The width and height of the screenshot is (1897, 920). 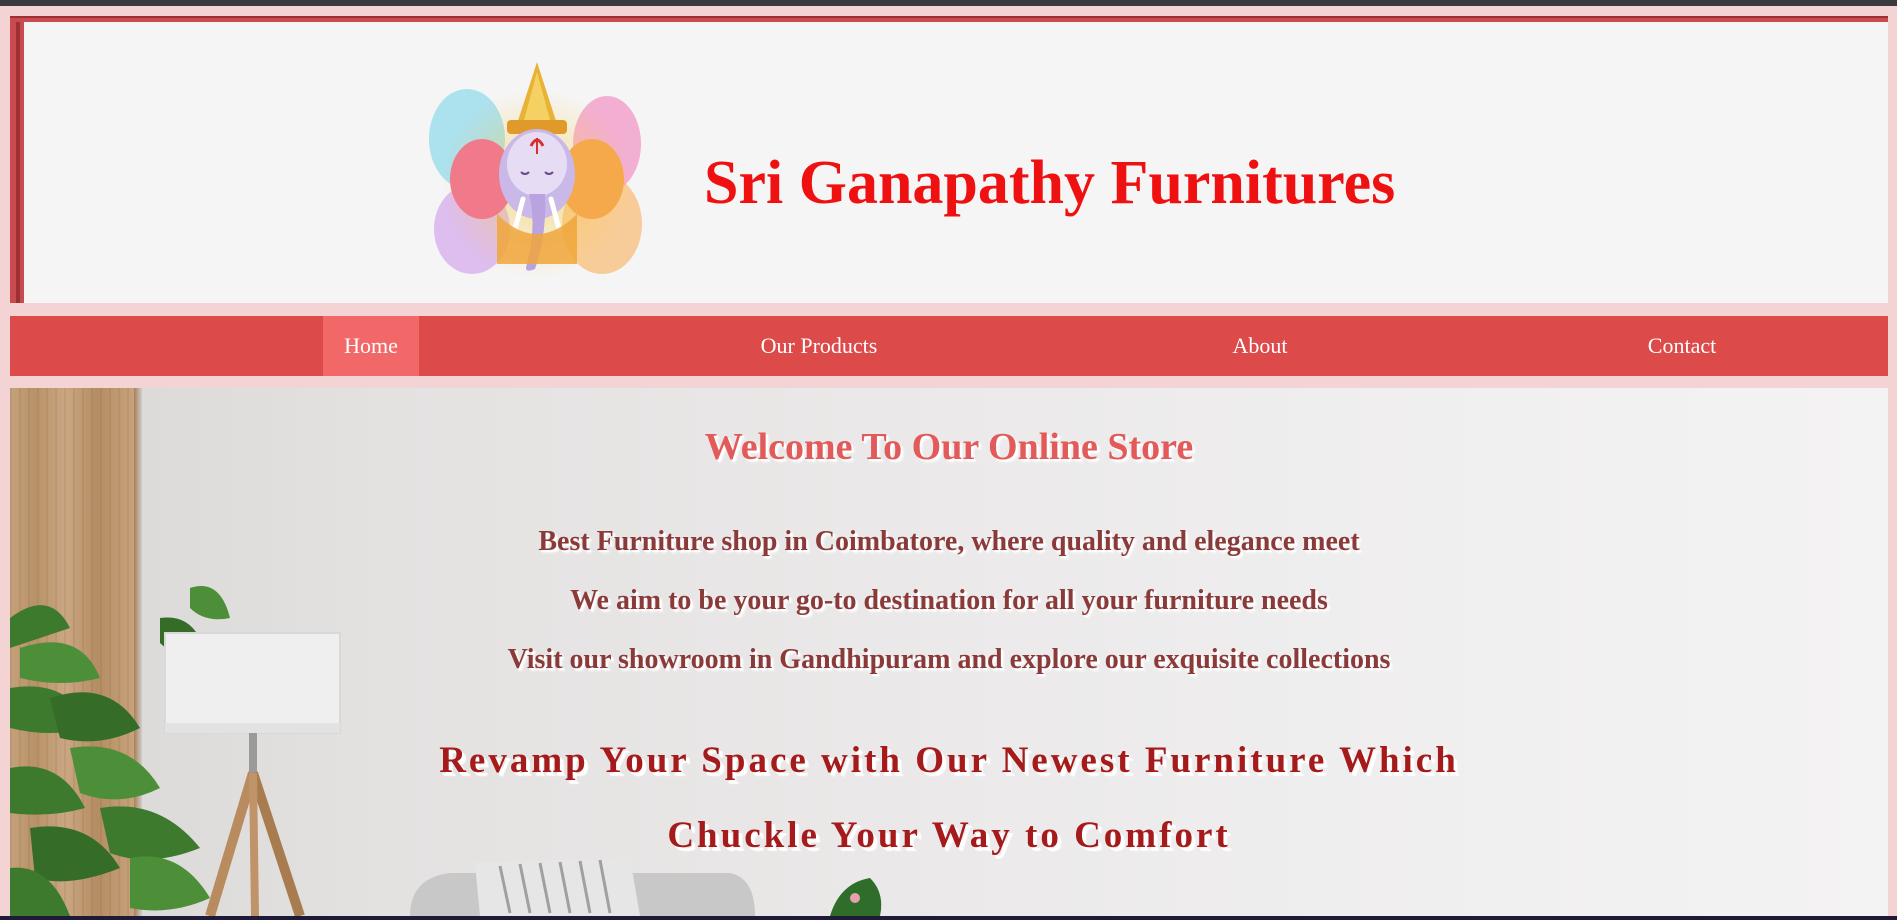 I want to click on nav-our-products: Our Products, so click(x=819, y=346).